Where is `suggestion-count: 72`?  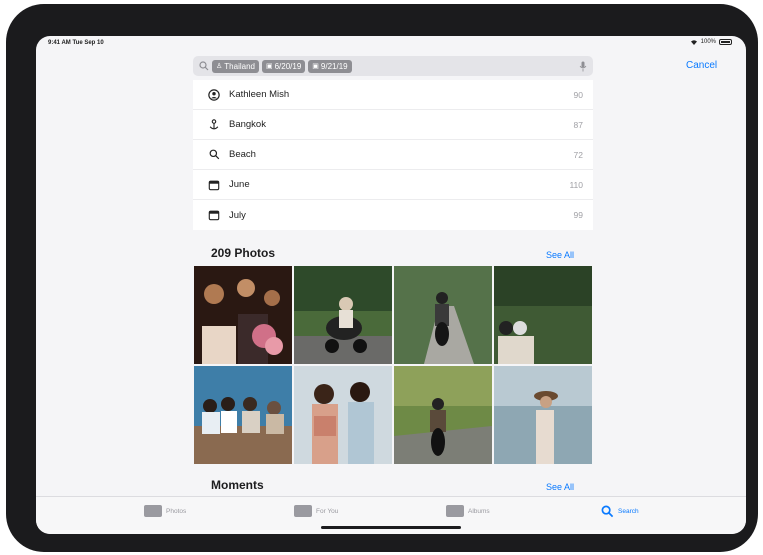
suggestion-count: 72 is located at coordinates (578, 154).